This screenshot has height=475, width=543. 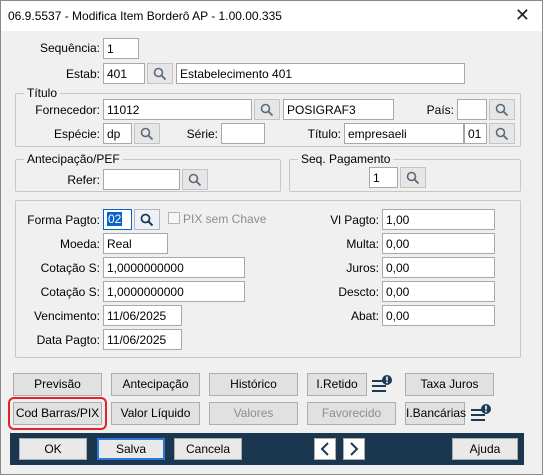 What do you see at coordinates (440, 110) in the screenshot?
I see `pais-label: País:` at bounding box center [440, 110].